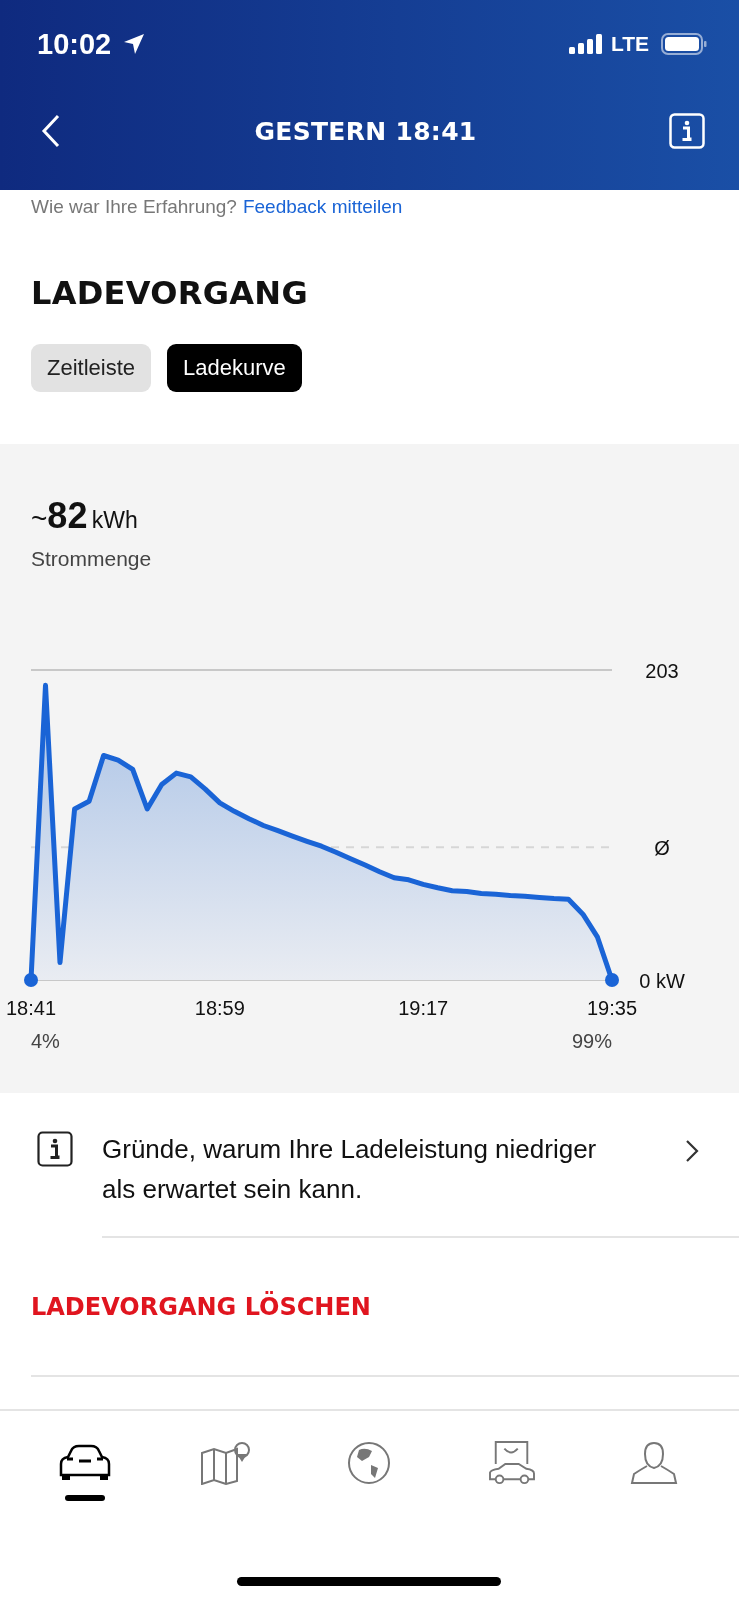 This screenshot has height=1600, width=739. Describe the element at coordinates (365, 131) in the screenshot. I see `page-title: GESTERN 18:41` at that location.